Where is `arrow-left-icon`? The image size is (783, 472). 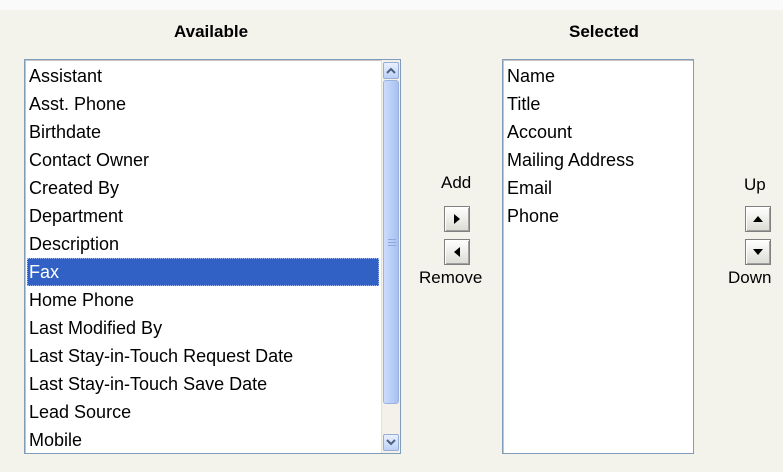
arrow-left-icon is located at coordinates (457, 252).